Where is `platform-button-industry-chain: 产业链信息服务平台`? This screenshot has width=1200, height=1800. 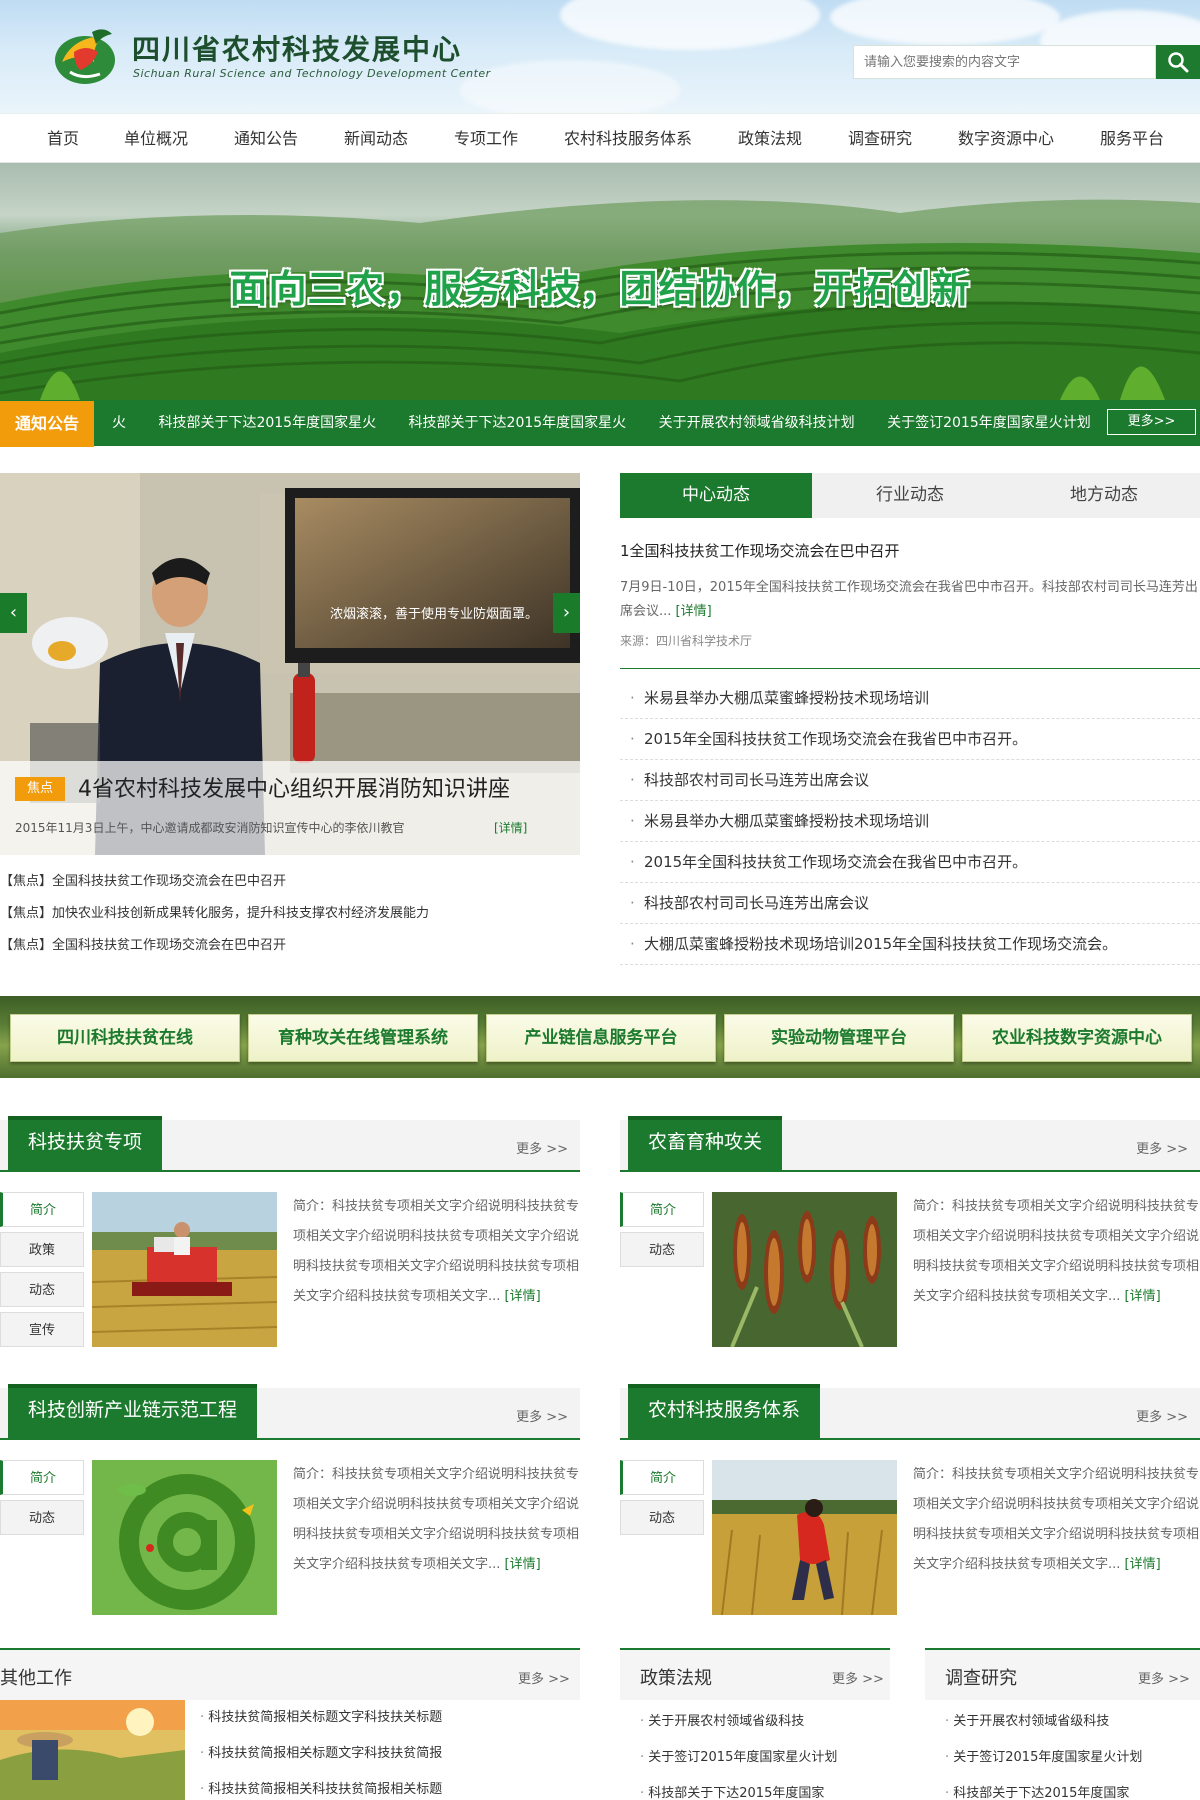 platform-button-industry-chain: 产业链信息服务平台 is located at coordinates (601, 1038).